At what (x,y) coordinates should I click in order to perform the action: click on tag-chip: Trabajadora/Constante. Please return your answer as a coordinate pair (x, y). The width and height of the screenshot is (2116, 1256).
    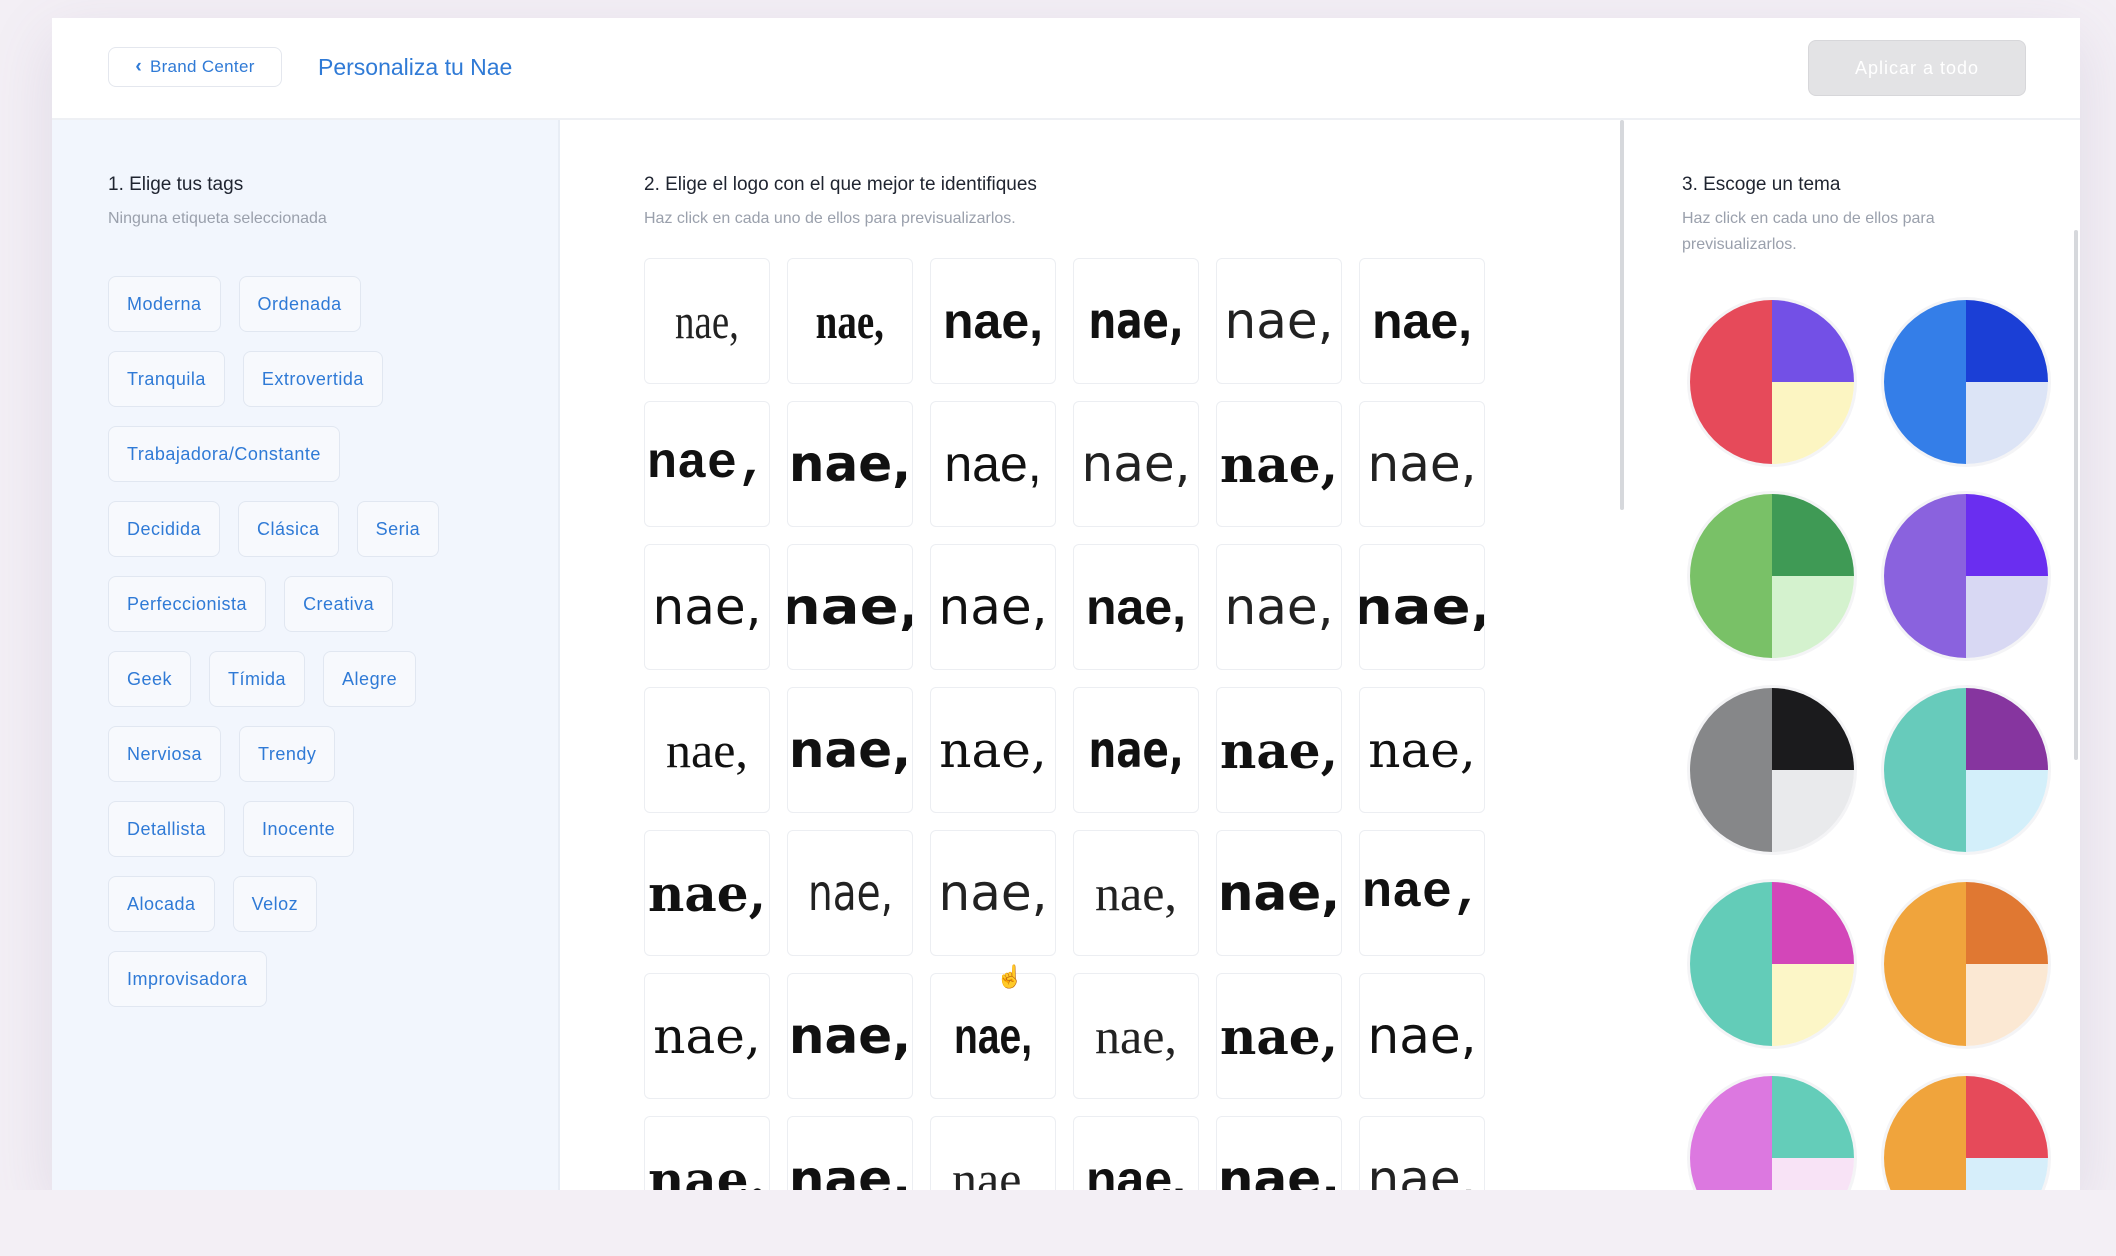
    Looking at the image, I should click on (224, 454).